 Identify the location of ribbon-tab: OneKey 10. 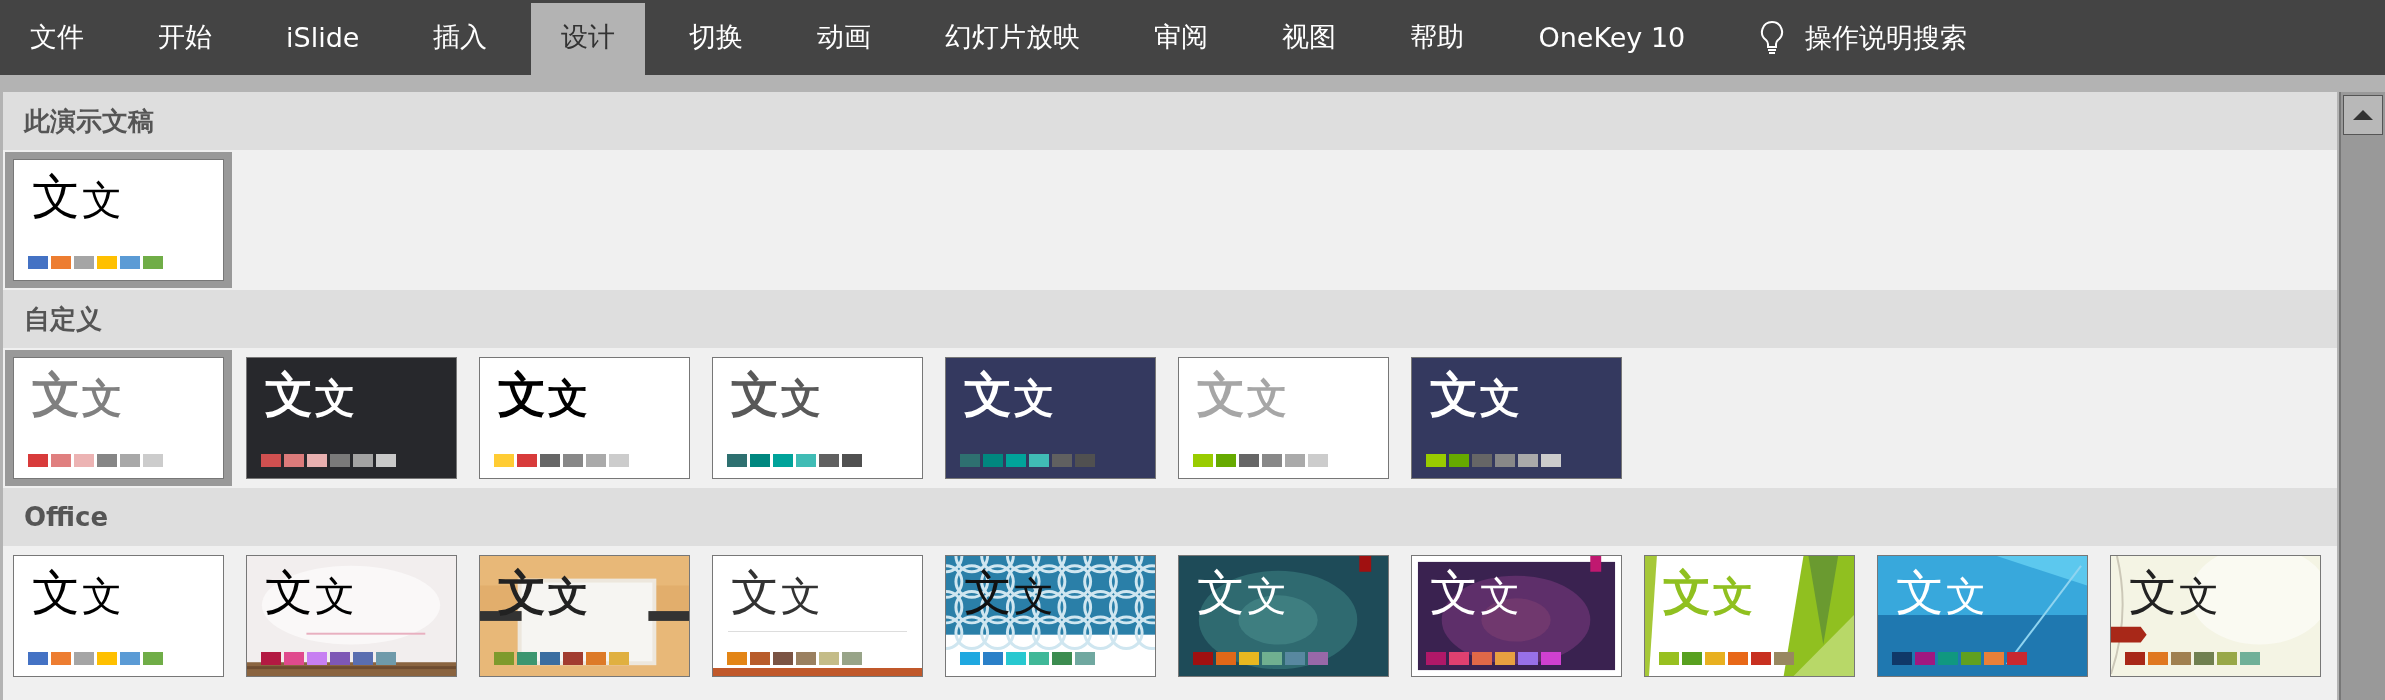
(1612, 39).